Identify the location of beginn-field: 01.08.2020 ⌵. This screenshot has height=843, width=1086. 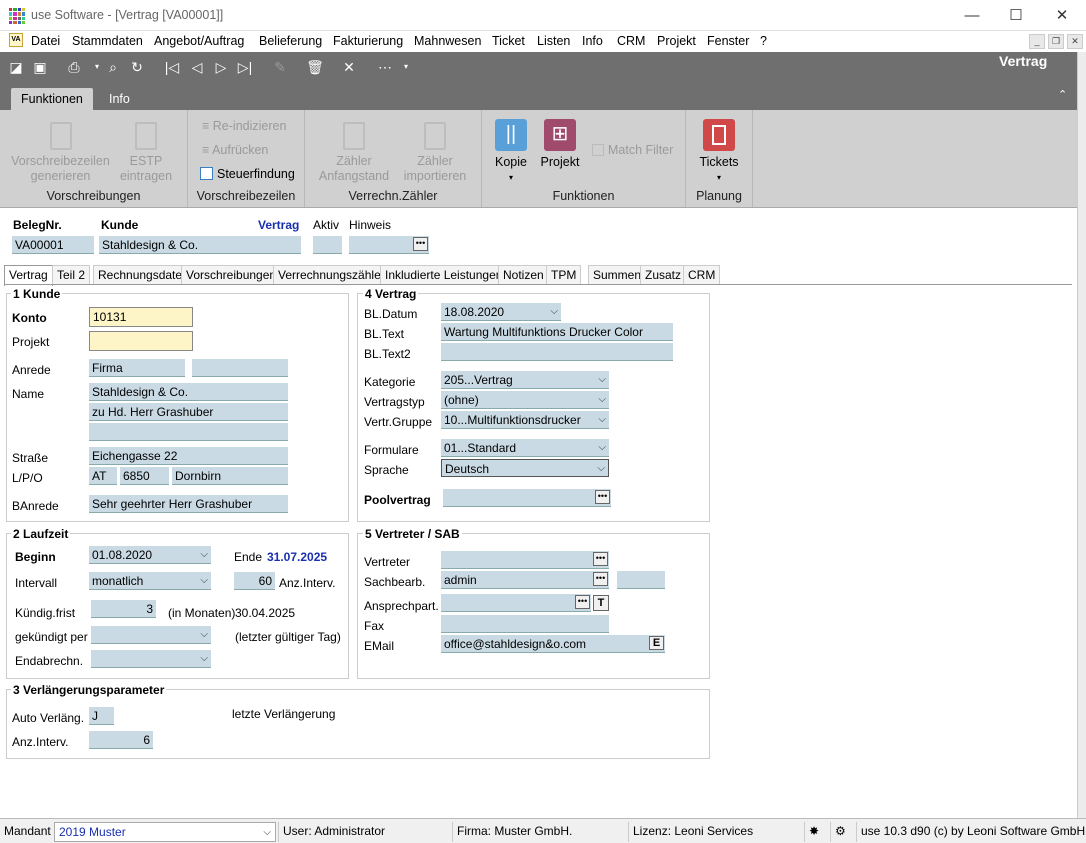
(150, 555).